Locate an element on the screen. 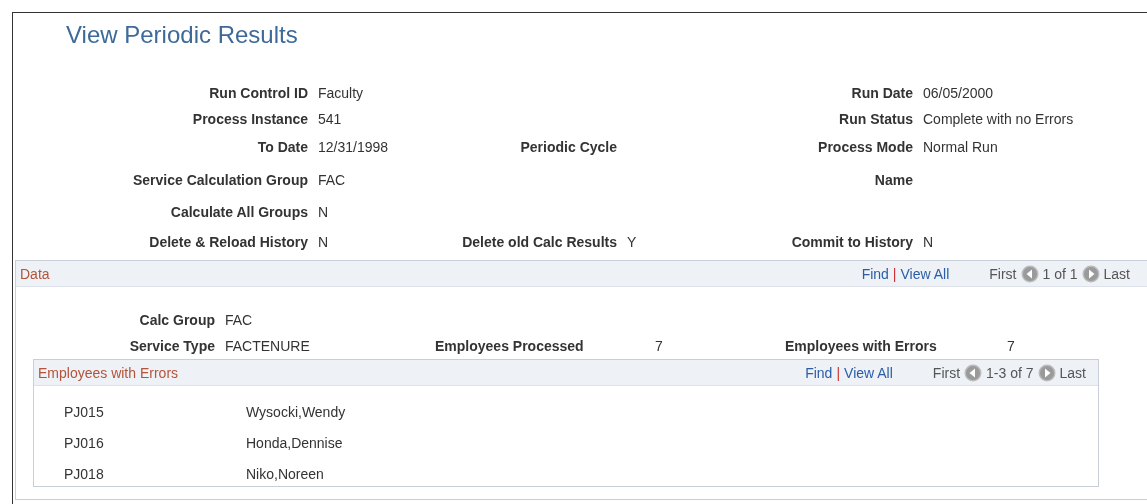  field-label: Calc Group is located at coordinates (176, 320).